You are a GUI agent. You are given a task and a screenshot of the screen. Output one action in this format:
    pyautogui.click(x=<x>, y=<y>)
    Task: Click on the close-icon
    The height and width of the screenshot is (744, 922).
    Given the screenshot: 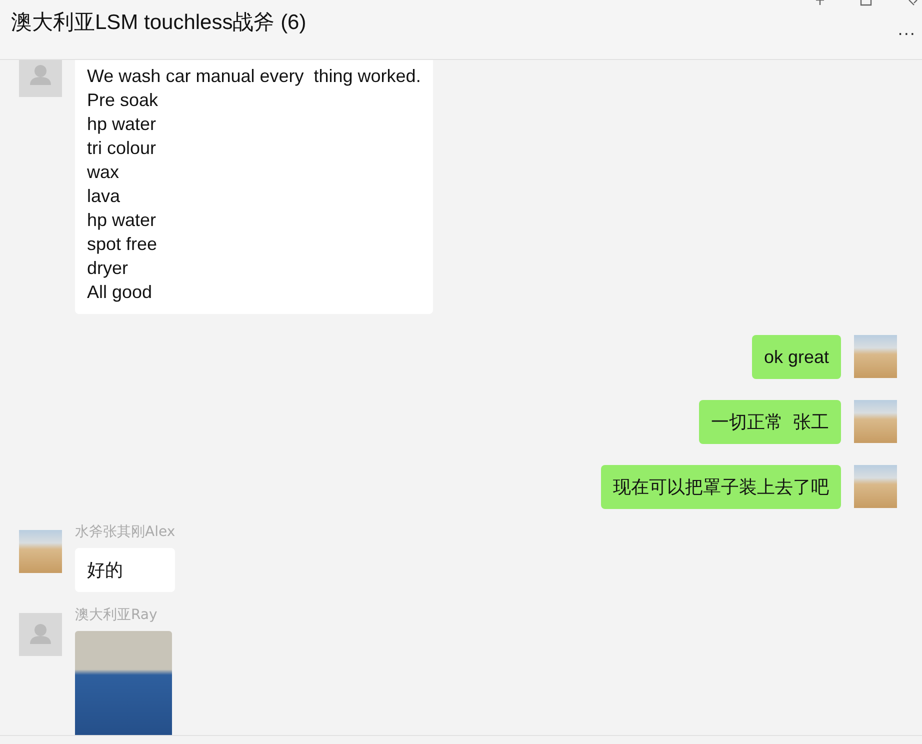 What is the action you would take?
    pyautogui.click(x=912, y=3)
    